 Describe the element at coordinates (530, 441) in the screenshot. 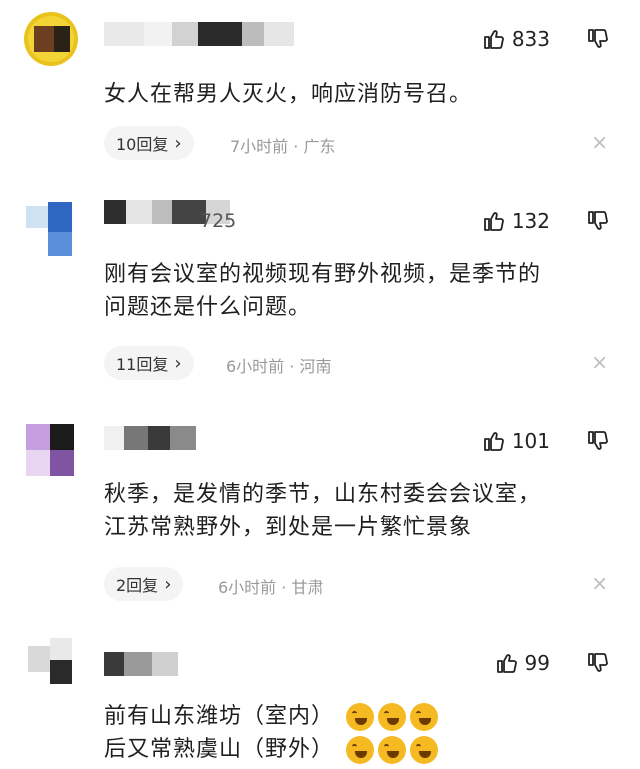

I see `like-count: 101` at that location.